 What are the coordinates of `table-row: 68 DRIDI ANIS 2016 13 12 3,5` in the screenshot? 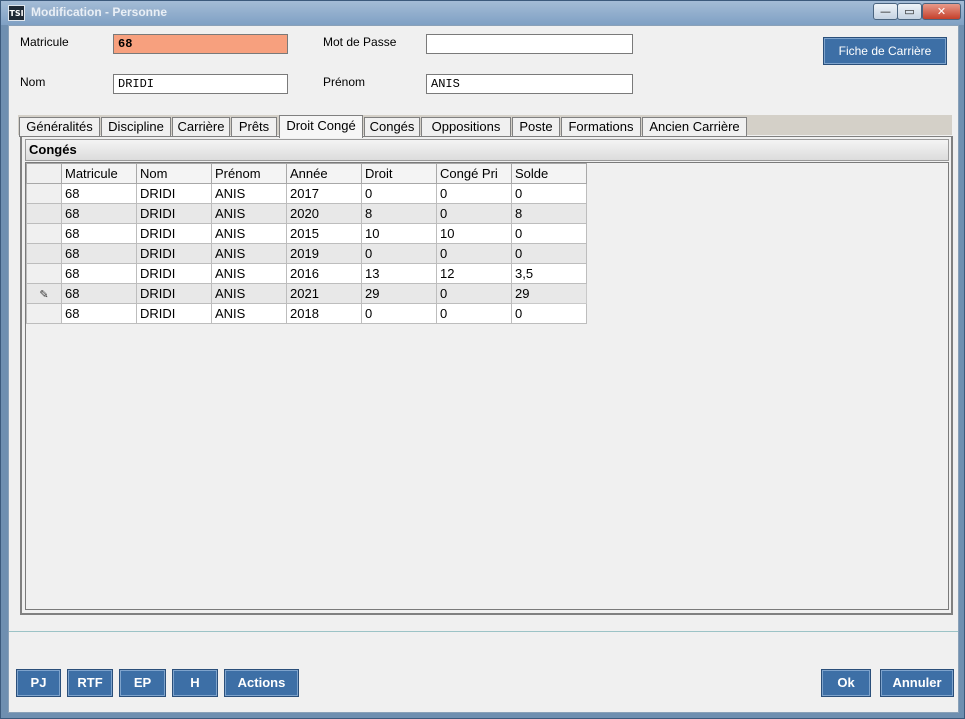 It's located at (306, 273).